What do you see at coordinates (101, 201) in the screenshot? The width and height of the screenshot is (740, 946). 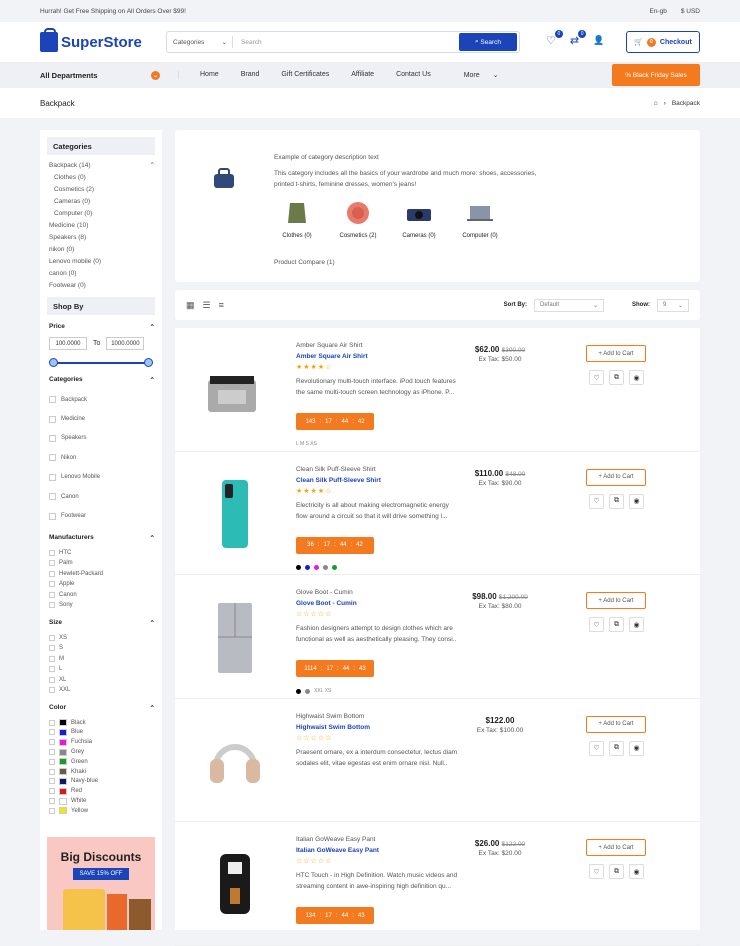 I see `category-item: Cameras (0)` at bounding box center [101, 201].